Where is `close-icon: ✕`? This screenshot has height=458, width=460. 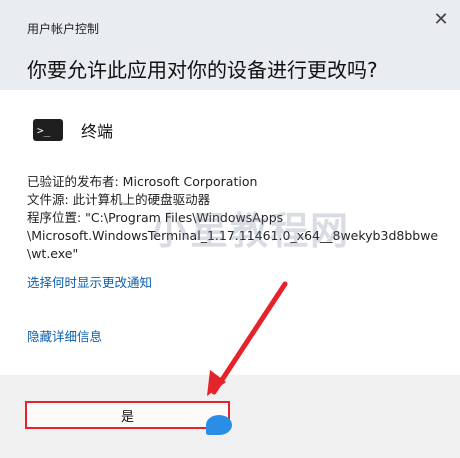
close-icon: ✕ is located at coordinates (441, 19).